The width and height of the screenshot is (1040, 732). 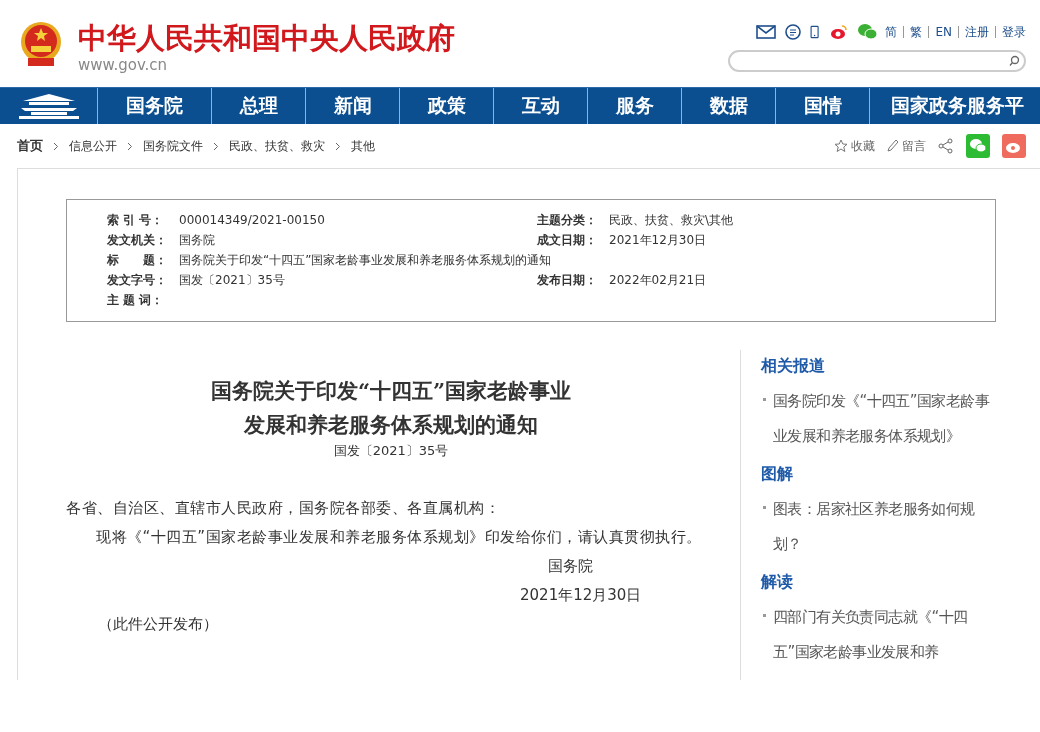 What do you see at coordinates (916, 32) in the screenshot?
I see `header-link: 繁` at bounding box center [916, 32].